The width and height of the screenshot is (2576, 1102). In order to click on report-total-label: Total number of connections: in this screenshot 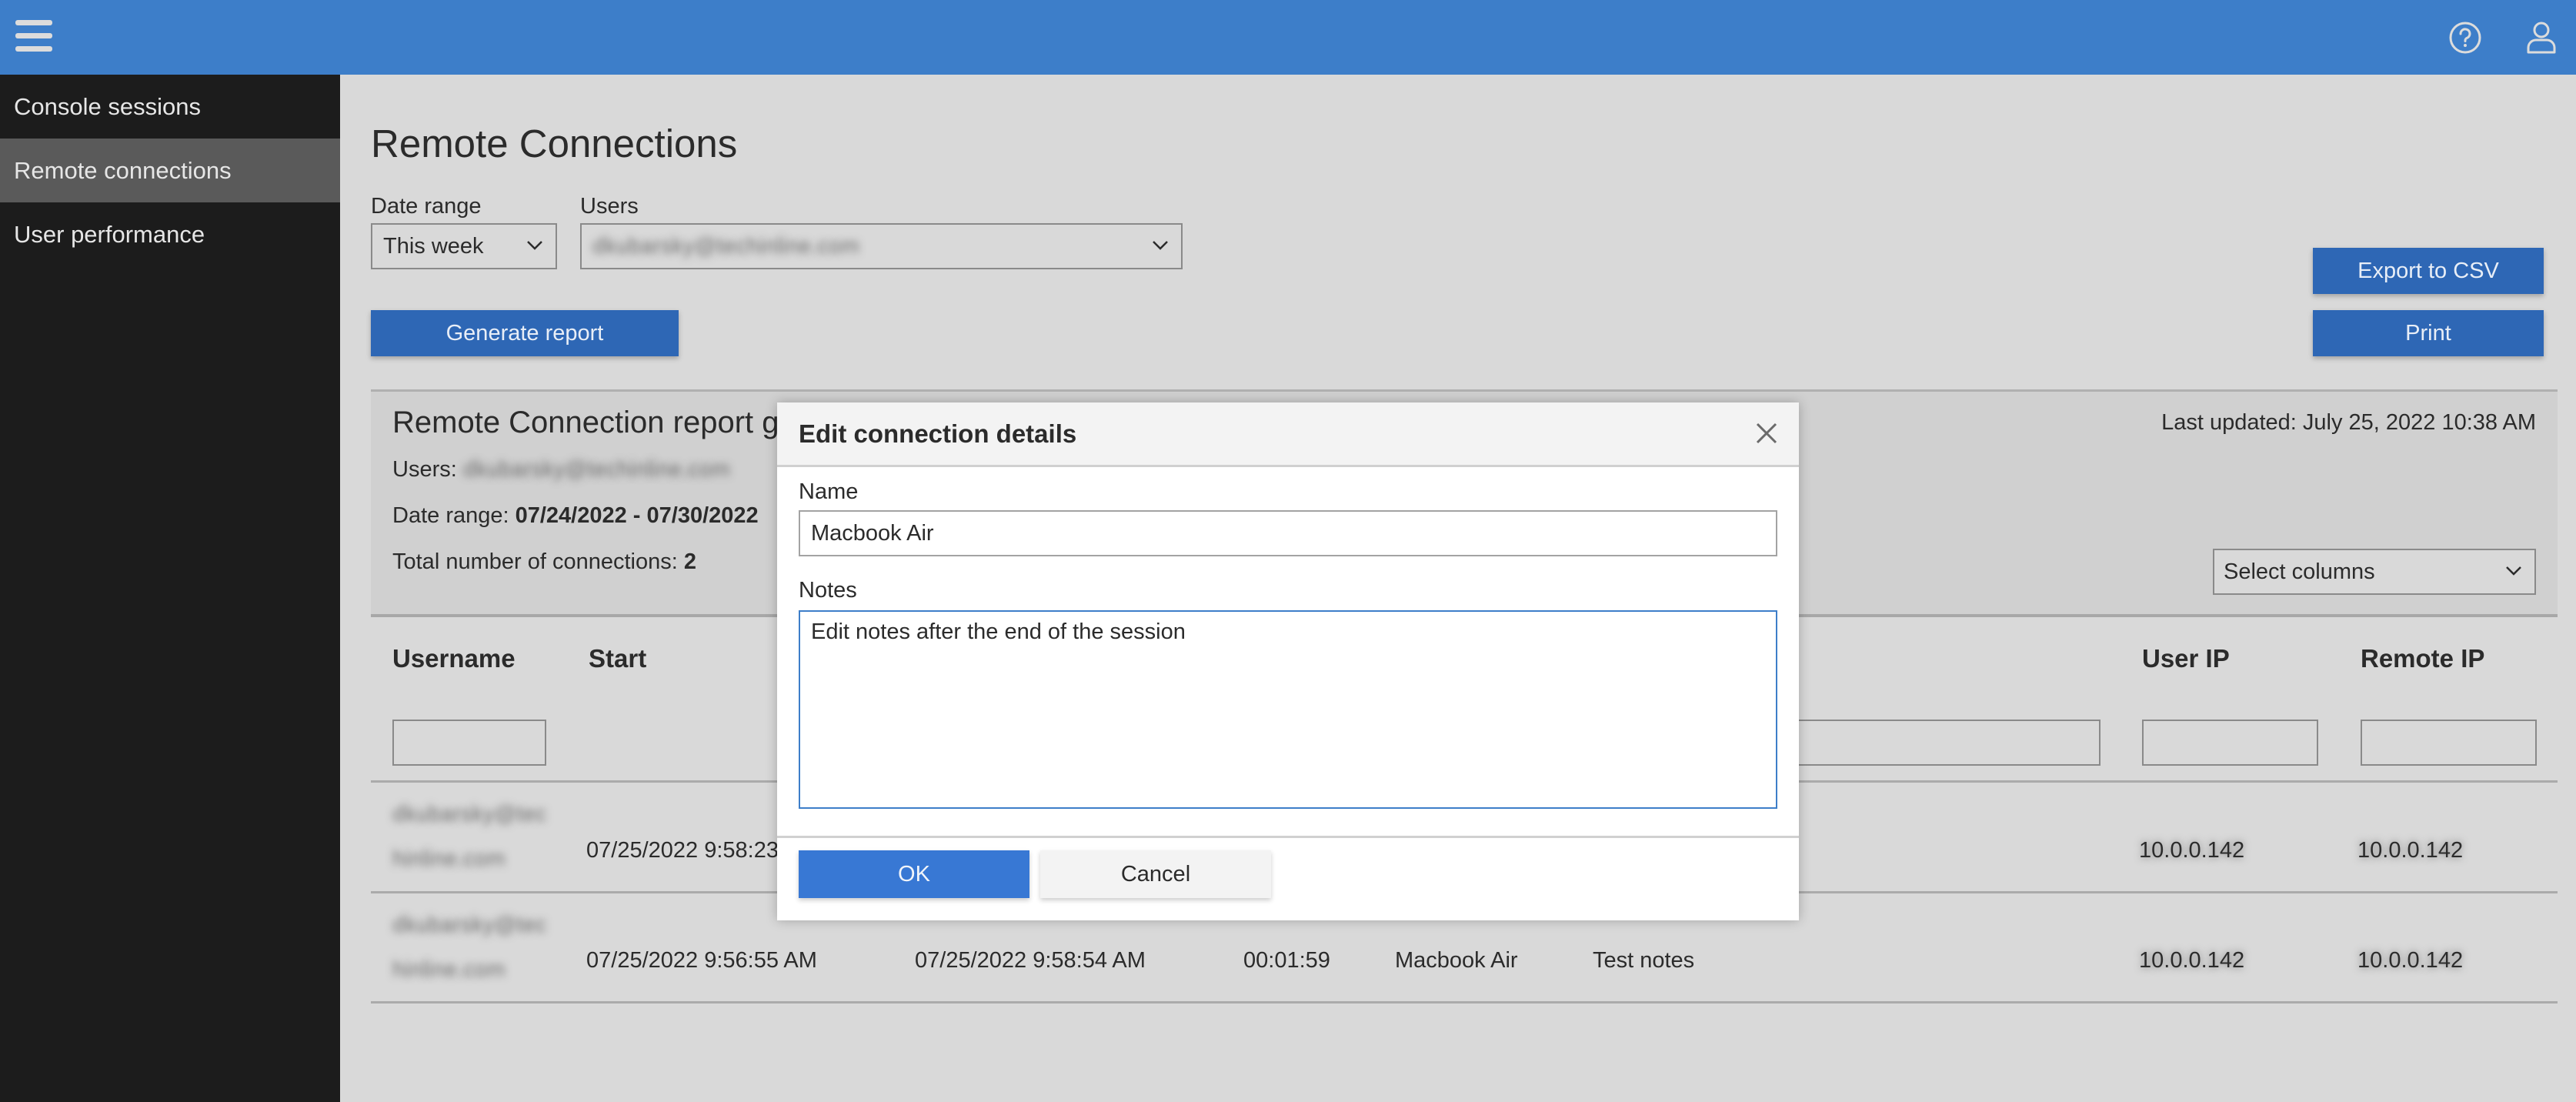, I will do `click(538, 561)`.